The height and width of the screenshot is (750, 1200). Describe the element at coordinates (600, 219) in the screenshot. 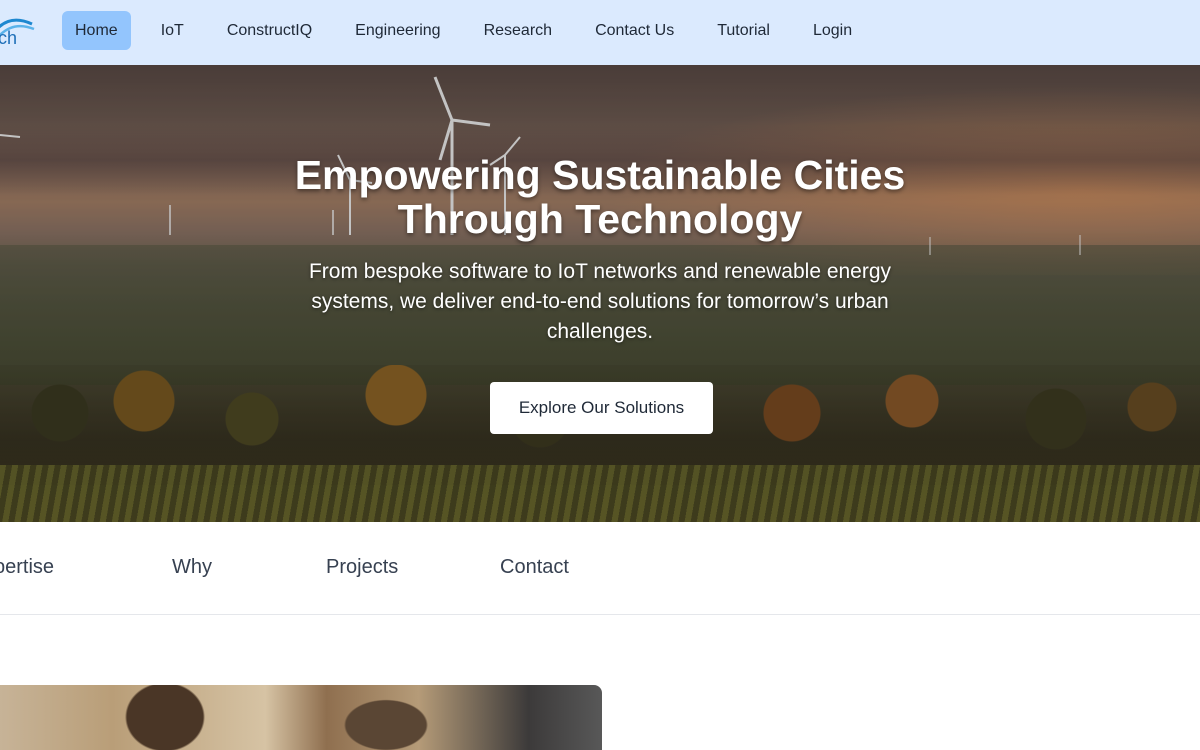

I see `hero-title-line2: Through Technology` at that location.